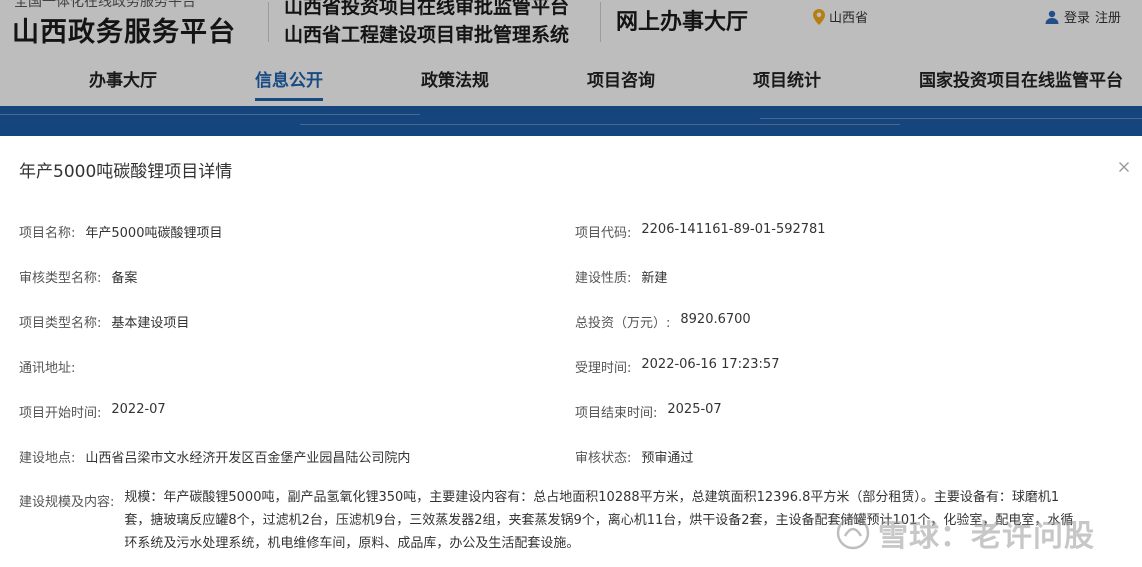  What do you see at coordinates (248, 458) in the screenshot?
I see `field-value: 山西省吕梁市文水经济开发区百金堡产业园昌陆公司院内` at bounding box center [248, 458].